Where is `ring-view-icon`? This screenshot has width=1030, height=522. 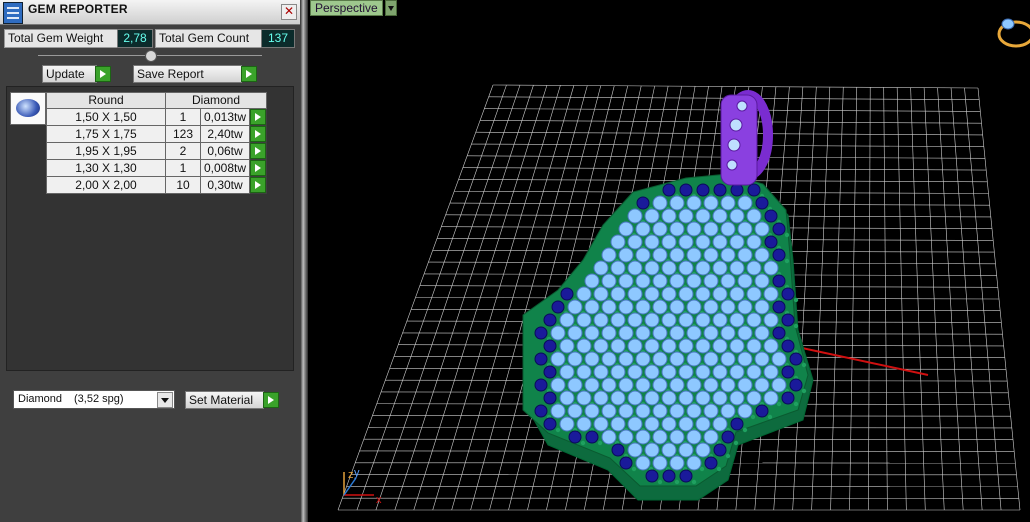
ring-view-icon is located at coordinates (1013, 33).